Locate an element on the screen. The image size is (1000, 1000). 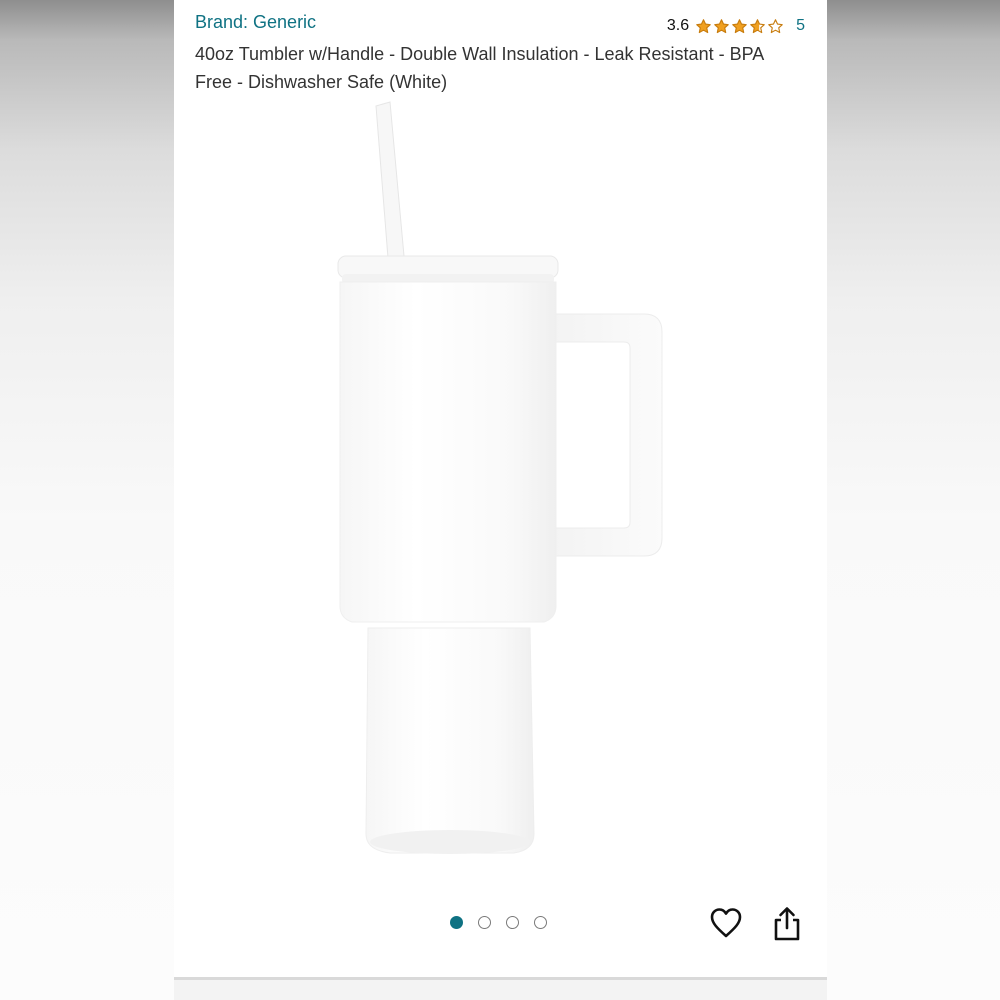
brand-link: Brand: Generic is located at coordinates (255, 22).